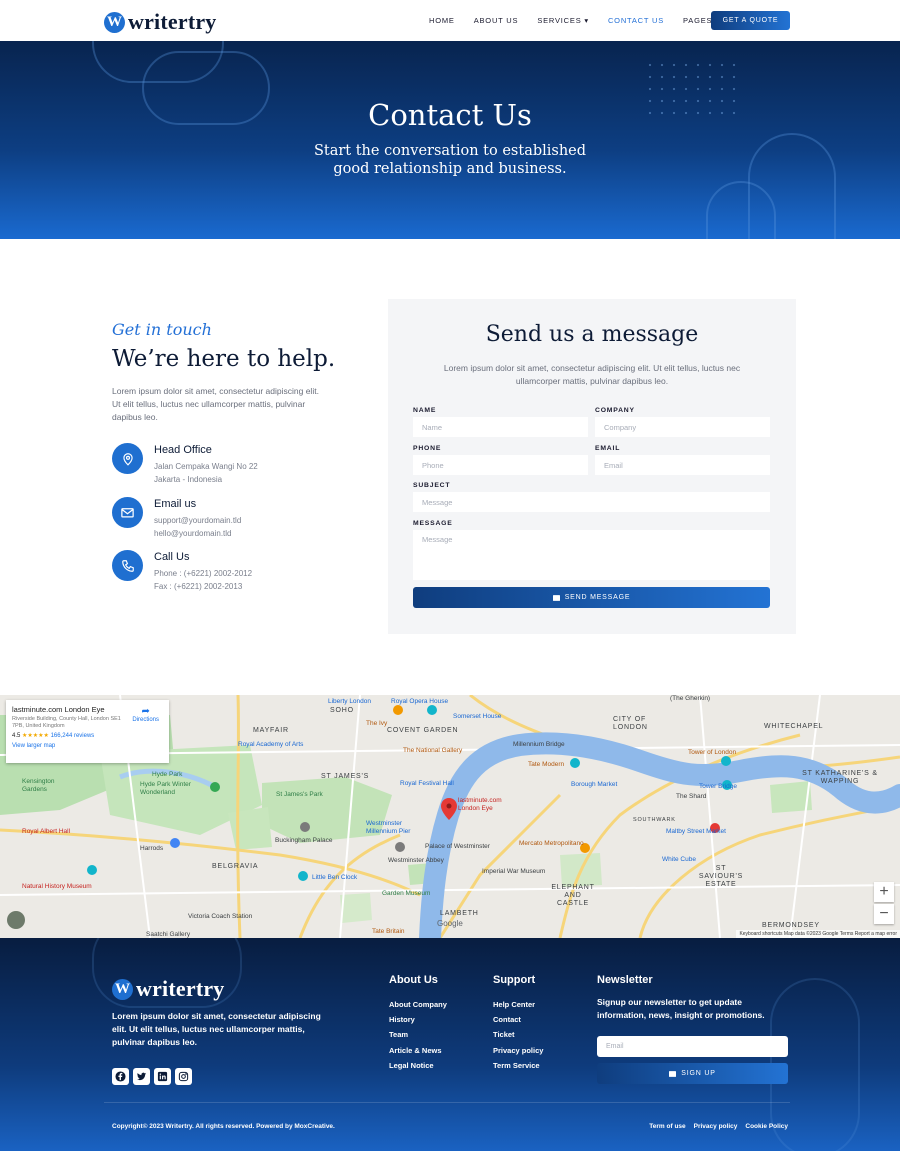 The width and height of the screenshot is (900, 1151). Describe the element at coordinates (556, 597) in the screenshot. I see `envelope-icon` at that location.